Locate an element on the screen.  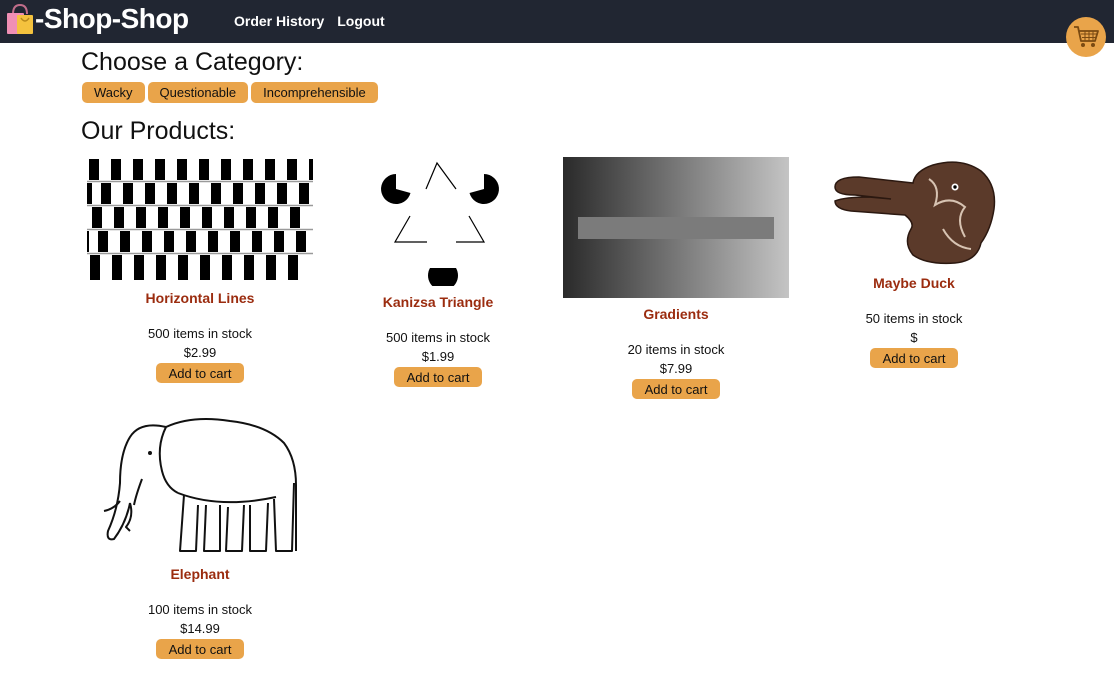
cart-button is located at coordinates (1086, 37).